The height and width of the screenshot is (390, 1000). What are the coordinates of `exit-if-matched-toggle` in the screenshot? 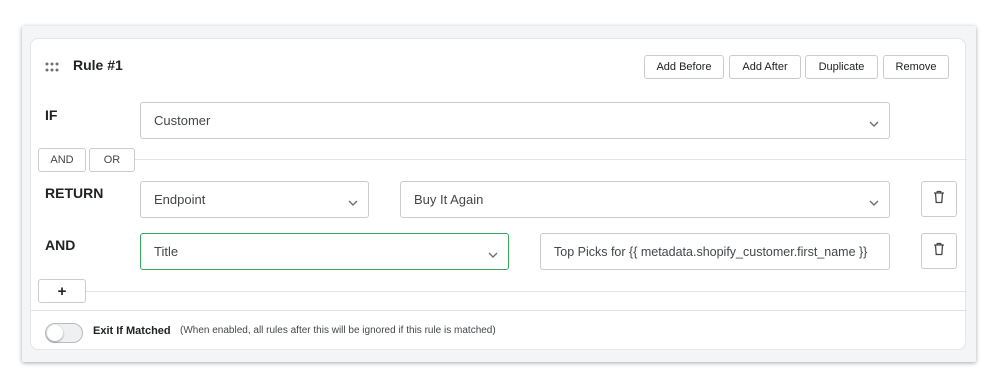 It's located at (64, 333).